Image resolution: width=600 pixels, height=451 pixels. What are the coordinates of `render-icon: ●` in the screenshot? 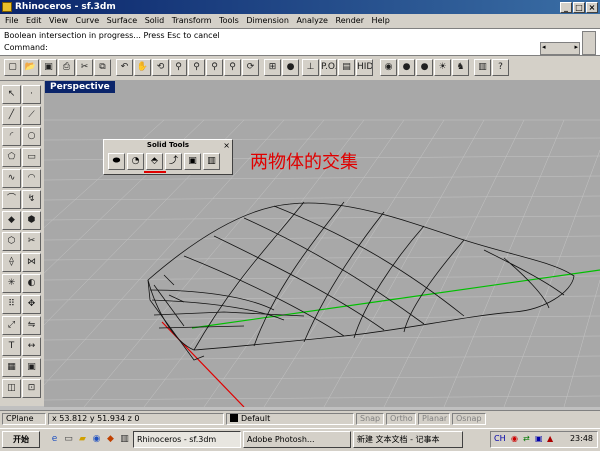 It's located at (424, 67).